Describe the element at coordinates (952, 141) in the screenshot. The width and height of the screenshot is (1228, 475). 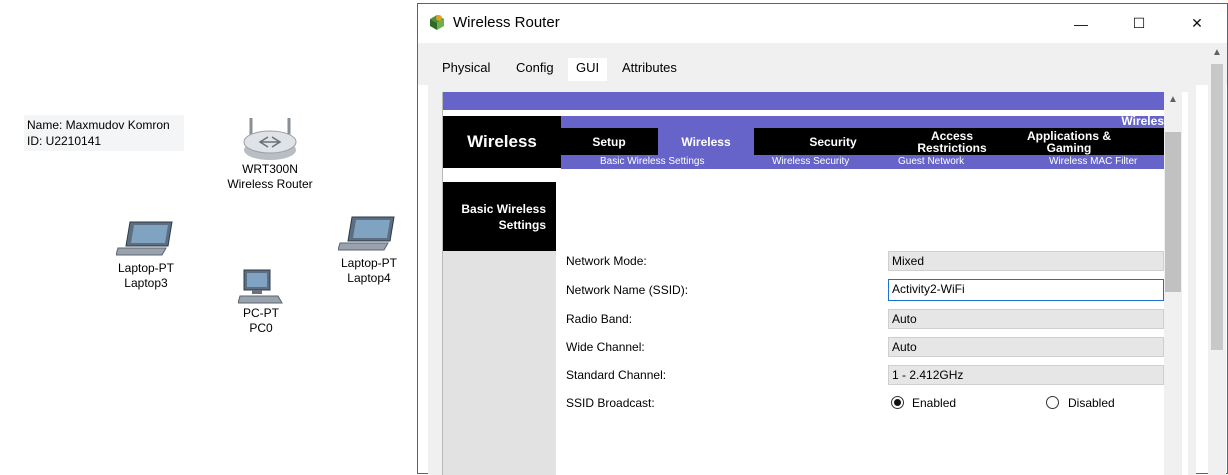
I see `nav-access-restrictions: Access Restrictions` at that location.